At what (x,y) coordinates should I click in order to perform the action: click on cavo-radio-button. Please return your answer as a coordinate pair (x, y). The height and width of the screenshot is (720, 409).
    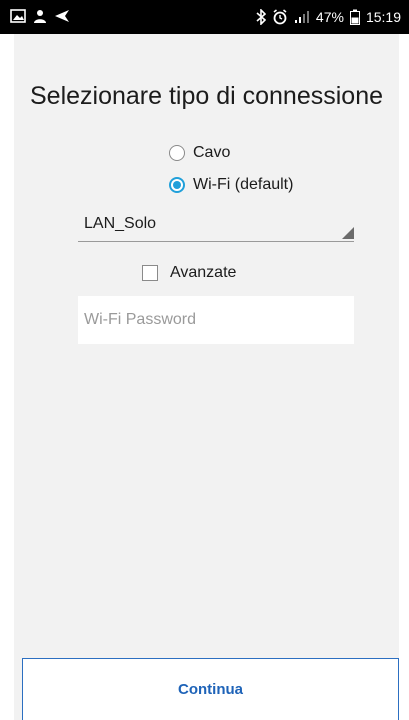
    Looking at the image, I should click on (177, 153).